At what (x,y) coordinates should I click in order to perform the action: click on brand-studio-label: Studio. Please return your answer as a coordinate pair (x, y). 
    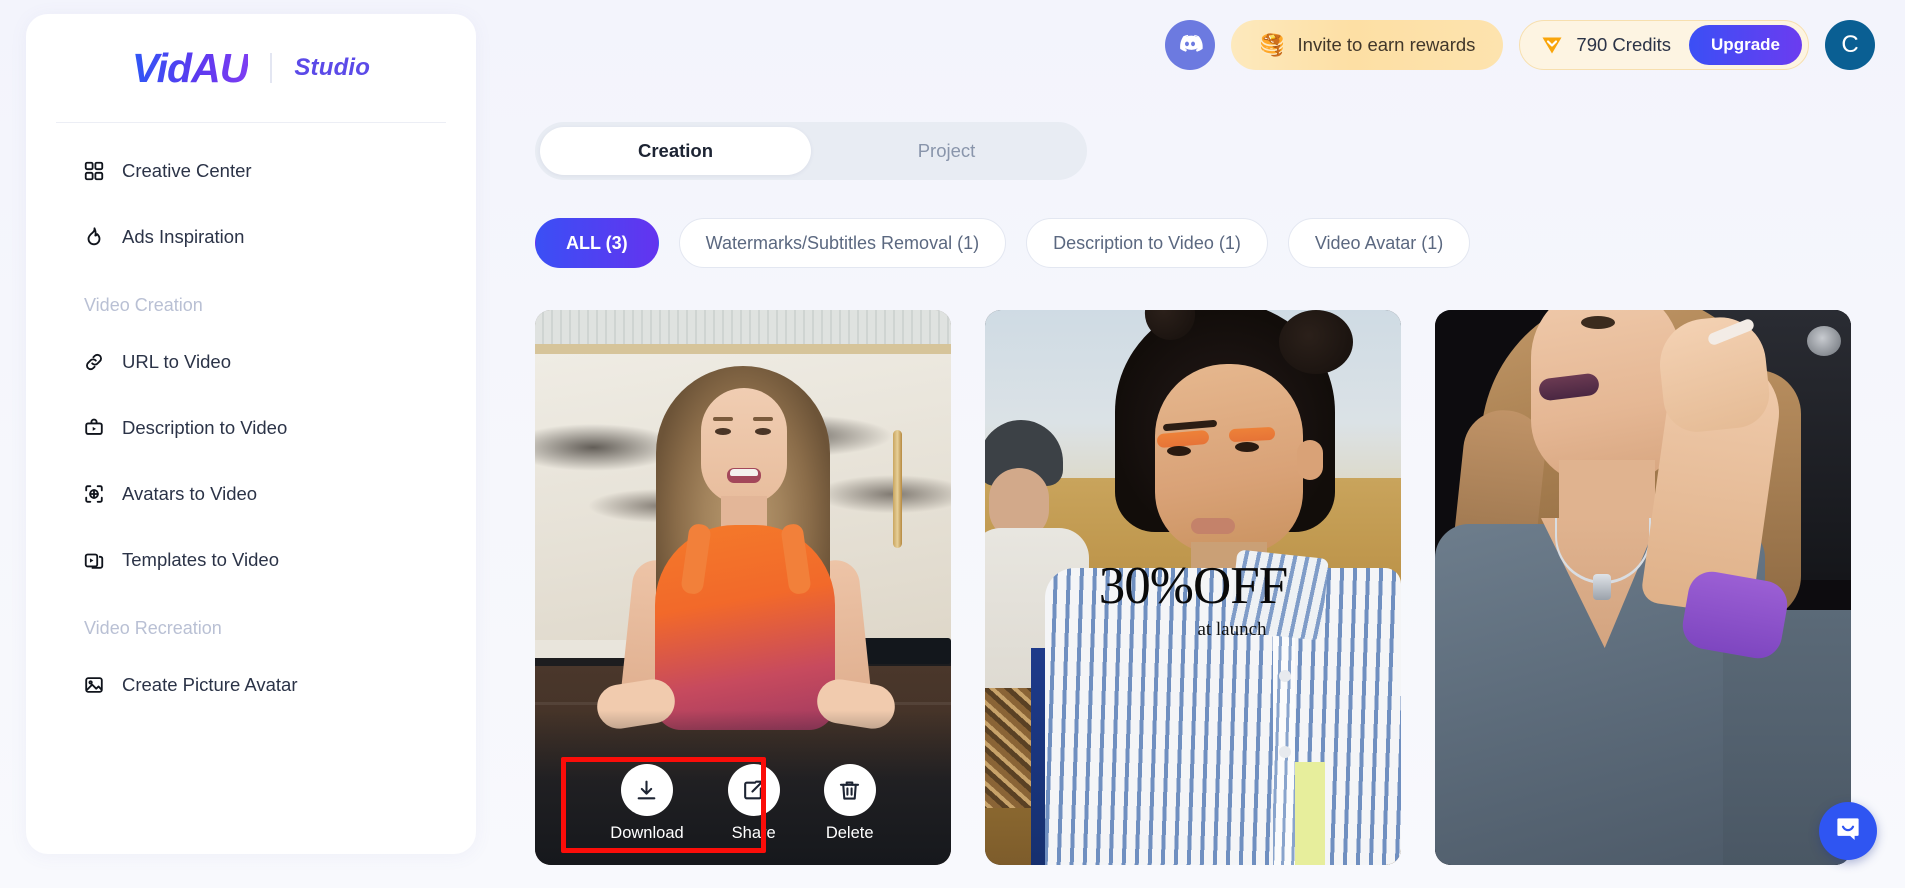
    Looking at the image, I should click on (332, 67).